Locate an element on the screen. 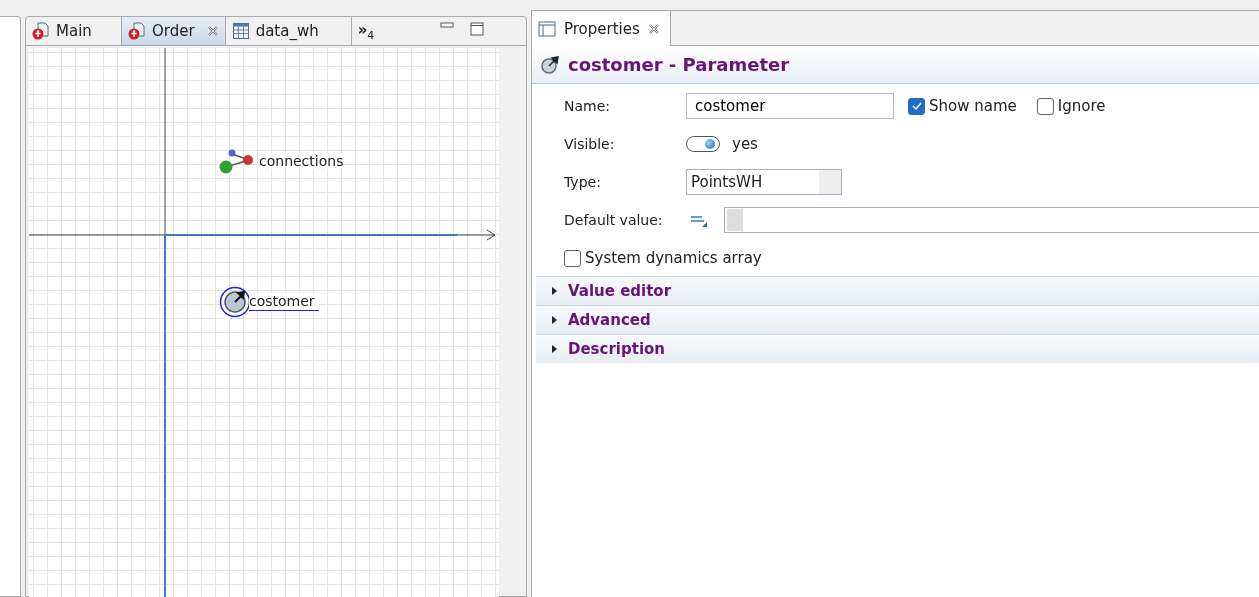 The width and height of the screenshot is (1259, 597). type-field: PointsWH is located at coordinates (764, 182).